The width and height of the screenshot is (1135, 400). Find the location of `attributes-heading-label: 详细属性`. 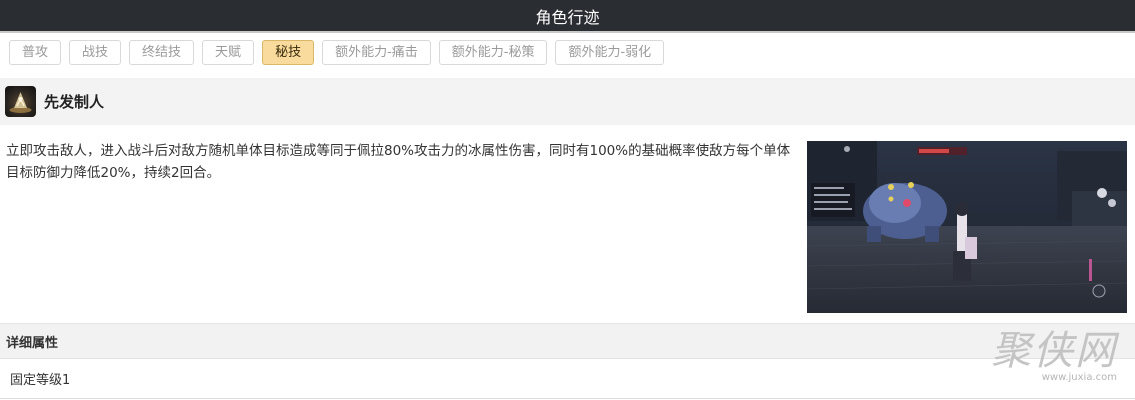

attributes-heading-label: 详细属性 is located at coordinates (32, 343).